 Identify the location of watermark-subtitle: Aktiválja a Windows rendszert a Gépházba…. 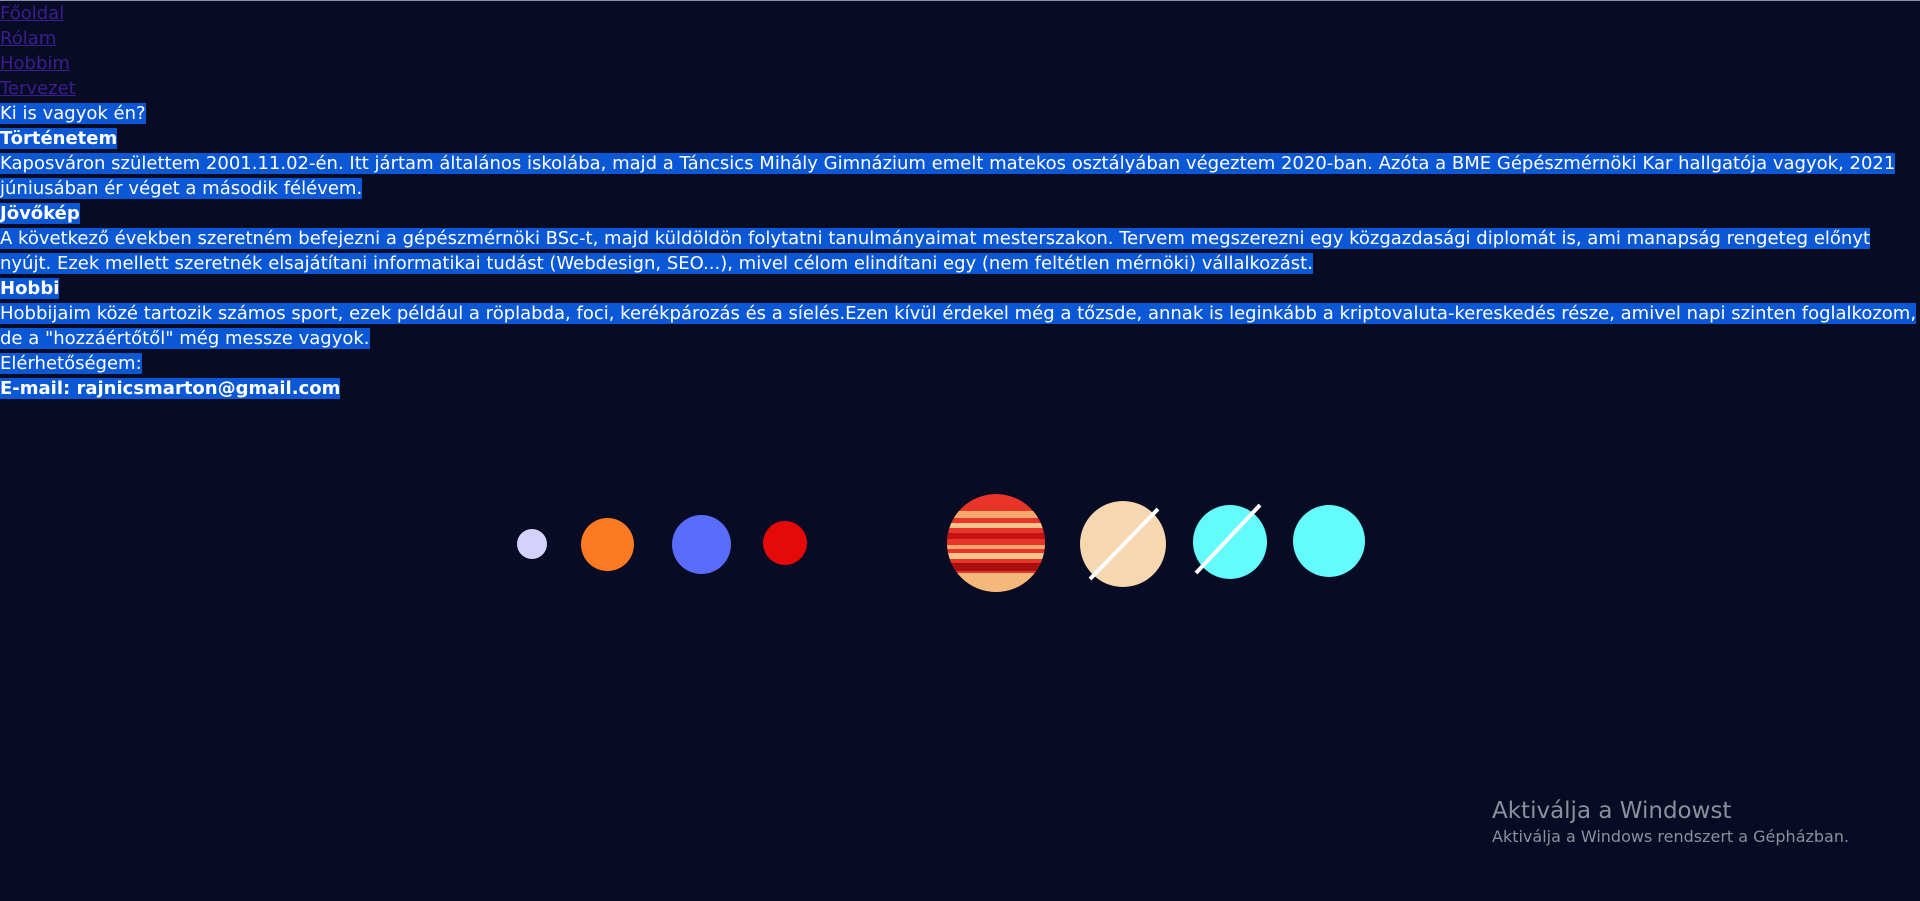
(1671, 836).